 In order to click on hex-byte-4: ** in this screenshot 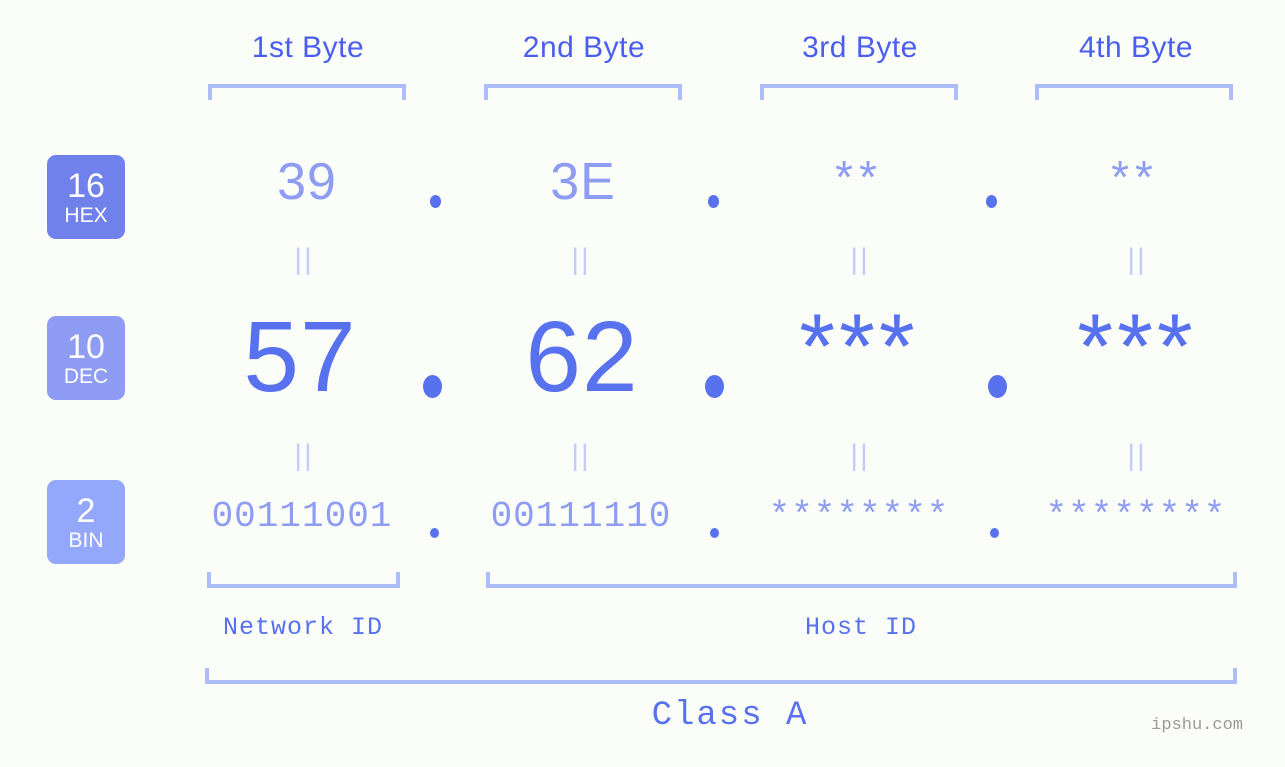, I will do `click(1135, 177)`.